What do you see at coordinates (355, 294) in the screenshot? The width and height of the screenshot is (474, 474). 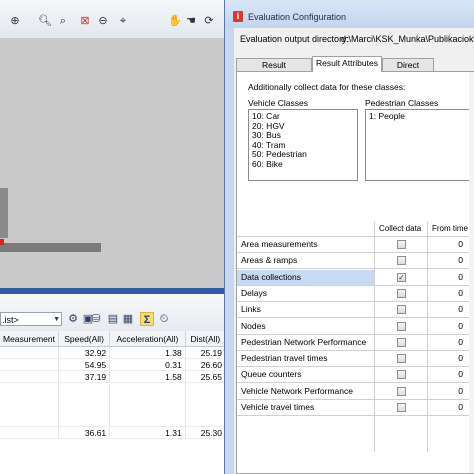 I see `grid-row: Delays 0` at bounding box center [355, 294].